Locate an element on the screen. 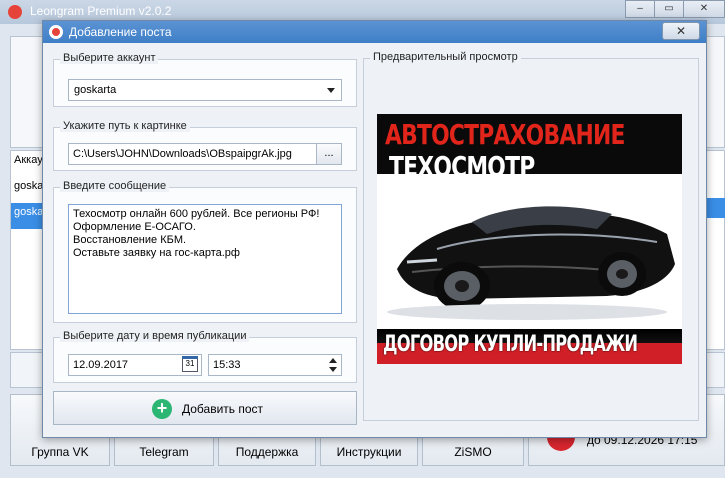 Image resolution: width=725 pixels, height=478 pixels. spin-down-icon is located at coordinates (333, 369).